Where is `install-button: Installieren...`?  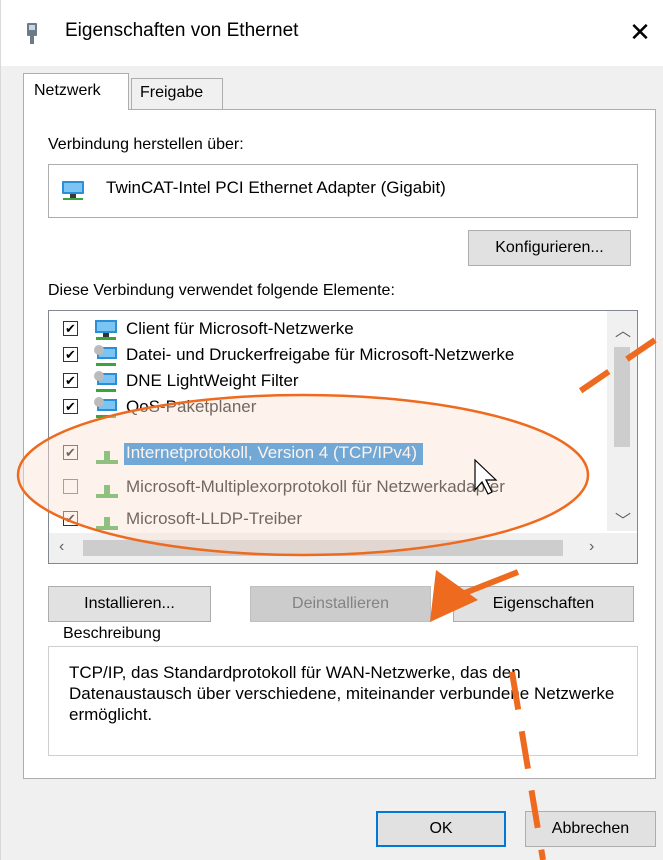 install-button: Installieren... is located at coordinates (129, 604).